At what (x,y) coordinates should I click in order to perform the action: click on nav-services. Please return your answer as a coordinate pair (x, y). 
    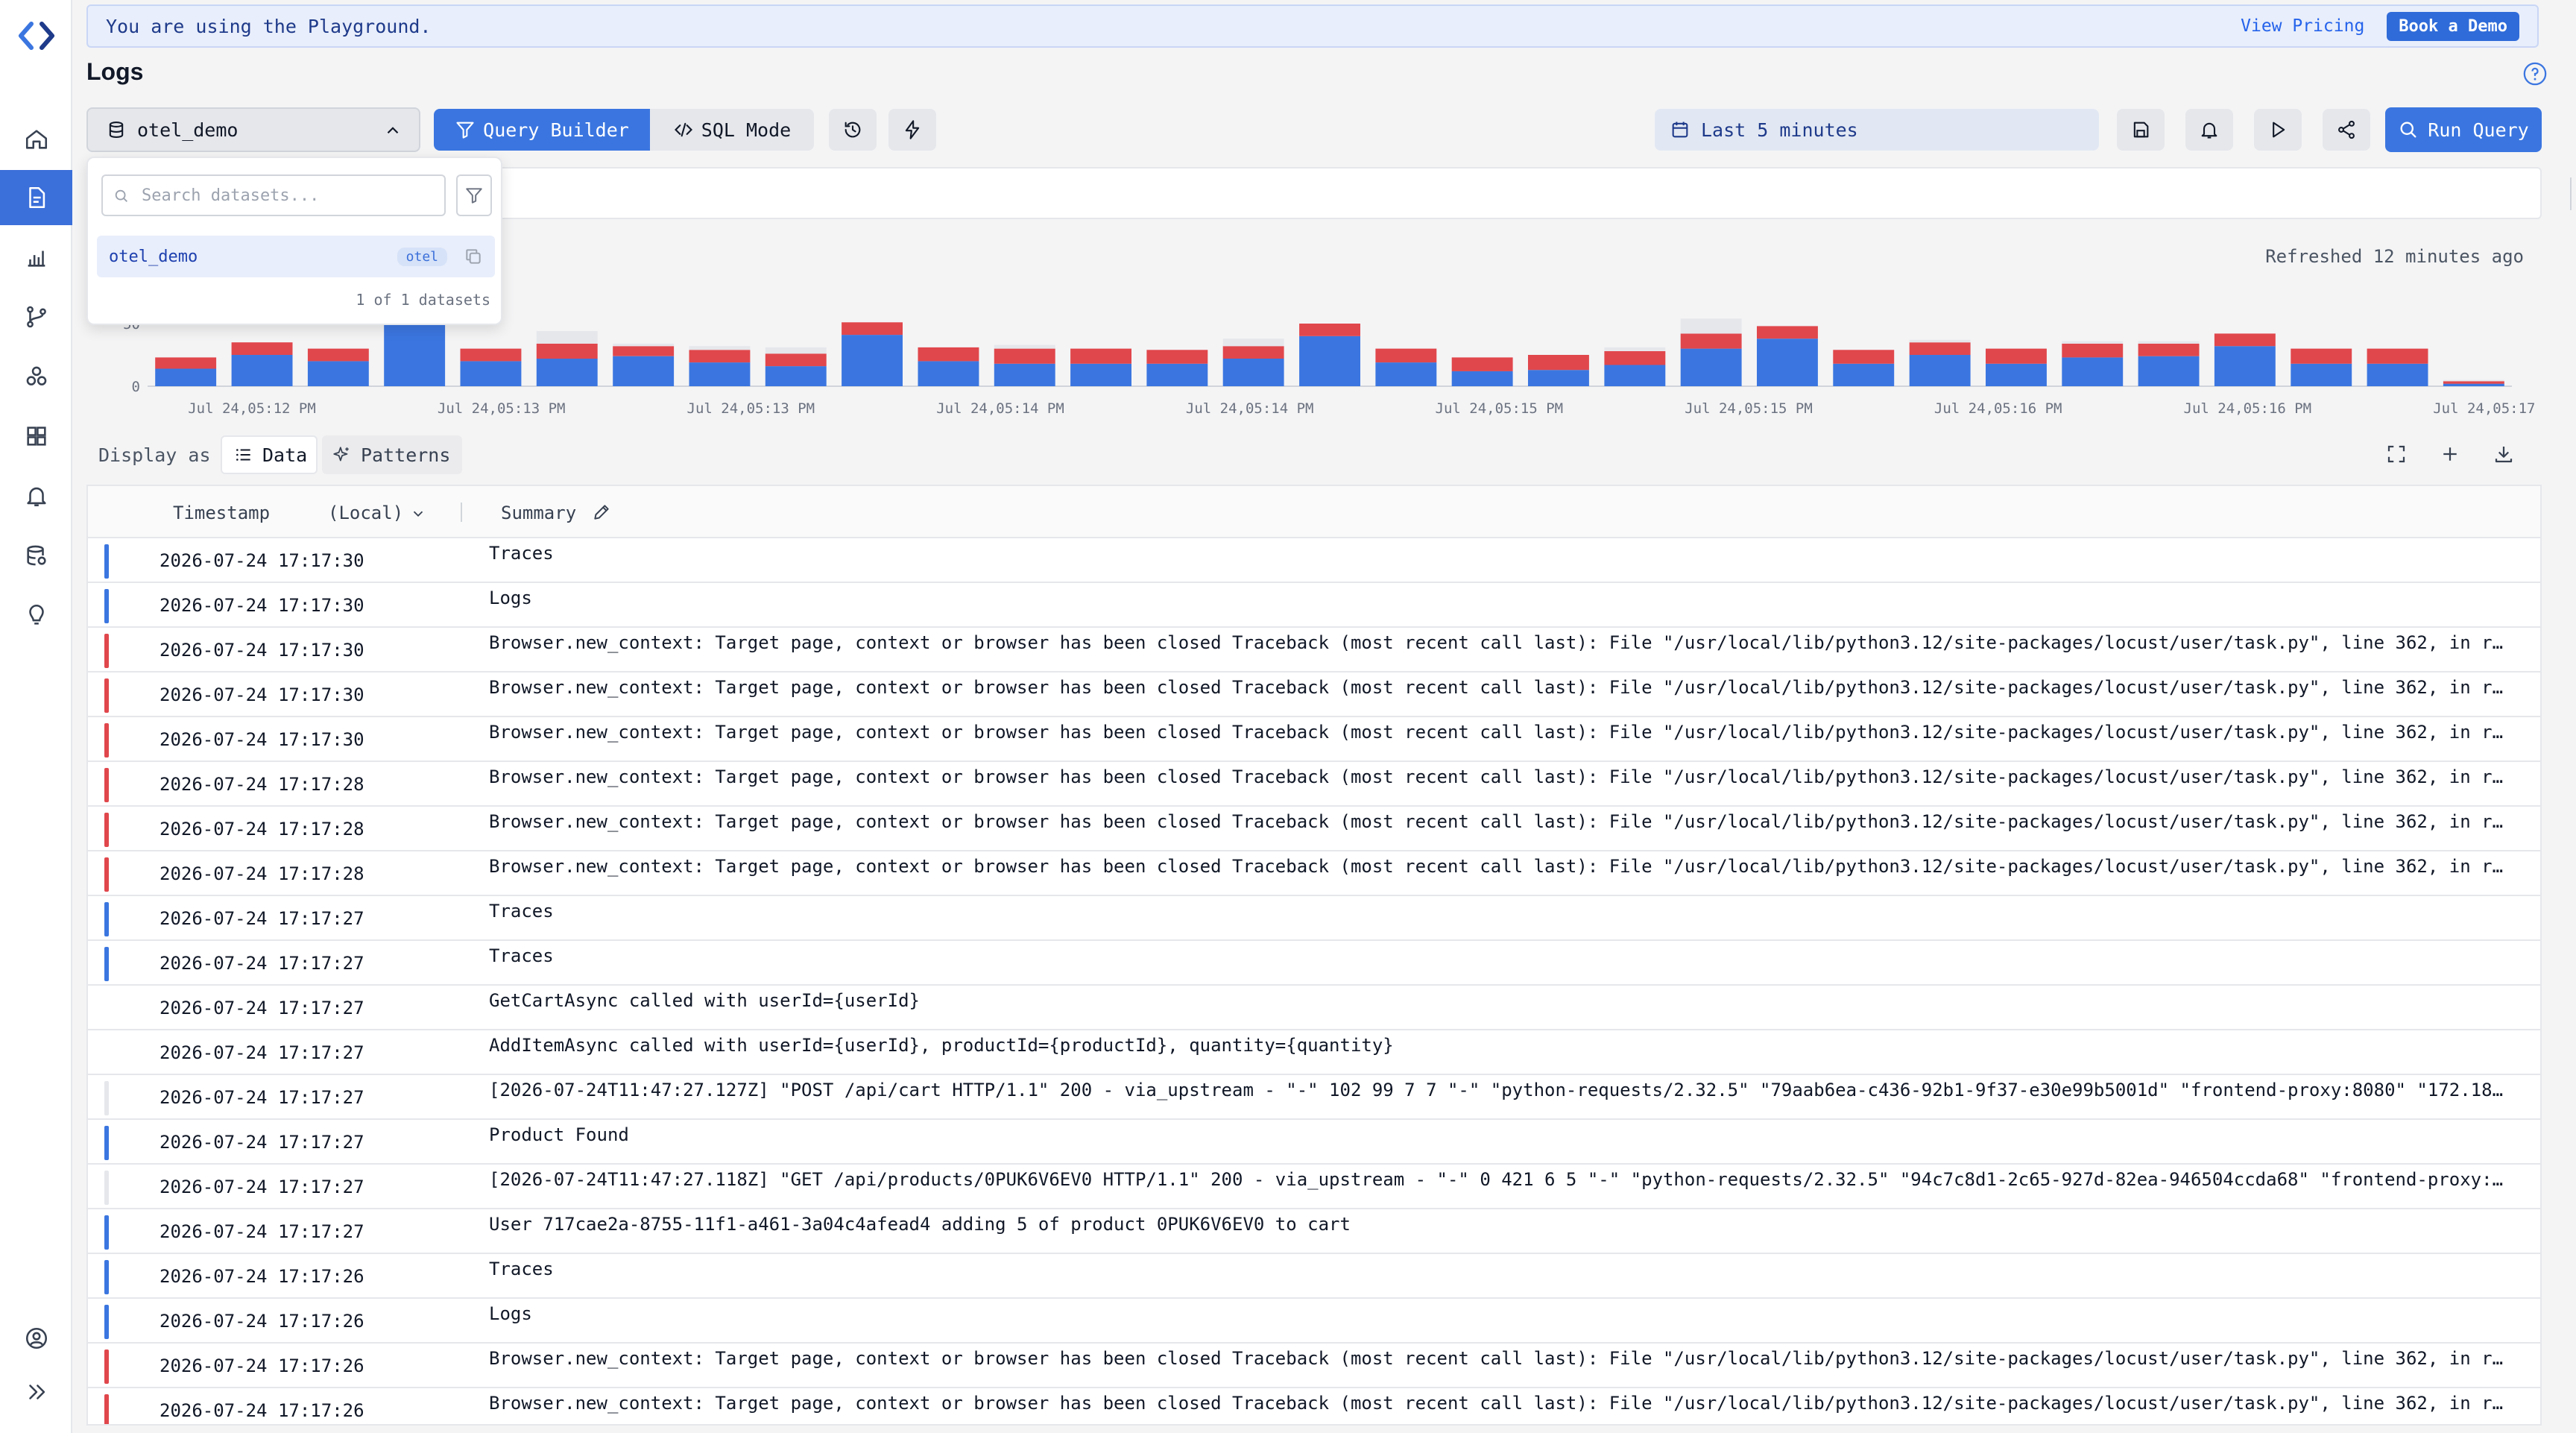
    Looking at the image, I should click on (36, 377).